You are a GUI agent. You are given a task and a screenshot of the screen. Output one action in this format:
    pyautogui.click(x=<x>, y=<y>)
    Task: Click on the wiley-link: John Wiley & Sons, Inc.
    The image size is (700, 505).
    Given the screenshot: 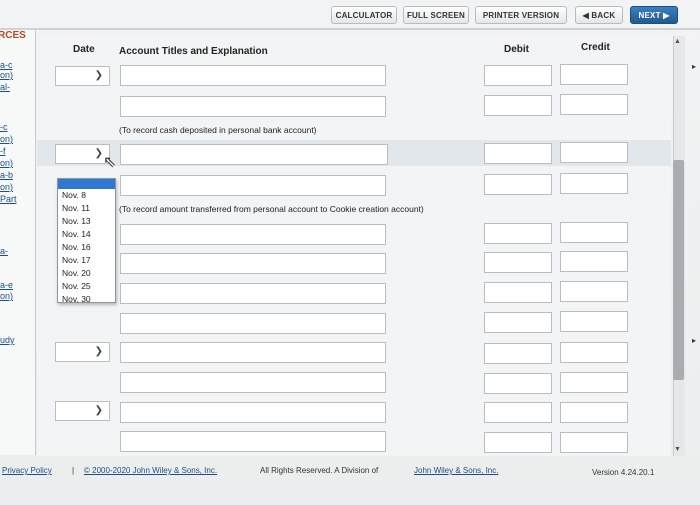 What is the action you would take?
    pyautogui.click(x=456, y=470)
    